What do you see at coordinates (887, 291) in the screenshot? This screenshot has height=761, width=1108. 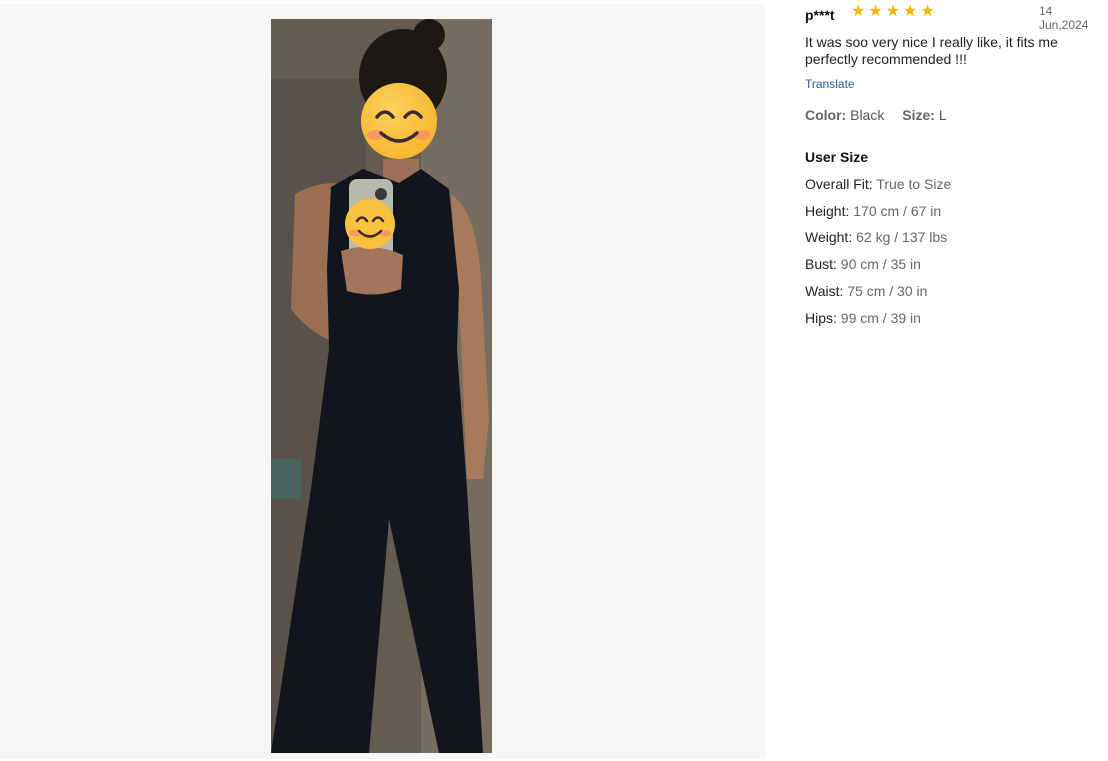 I see `attr-value: 75 cm / 30 in` at bounding box center [887, 291].